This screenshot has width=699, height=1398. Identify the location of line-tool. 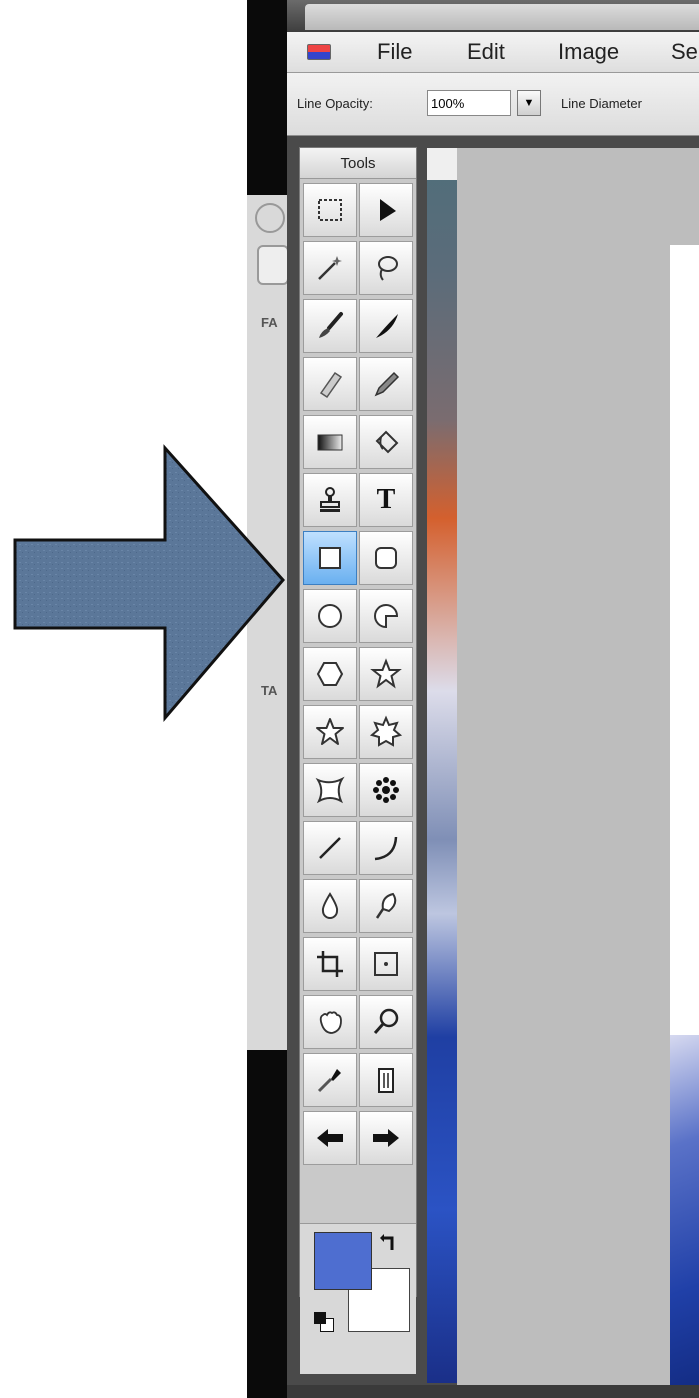
(330, 848).